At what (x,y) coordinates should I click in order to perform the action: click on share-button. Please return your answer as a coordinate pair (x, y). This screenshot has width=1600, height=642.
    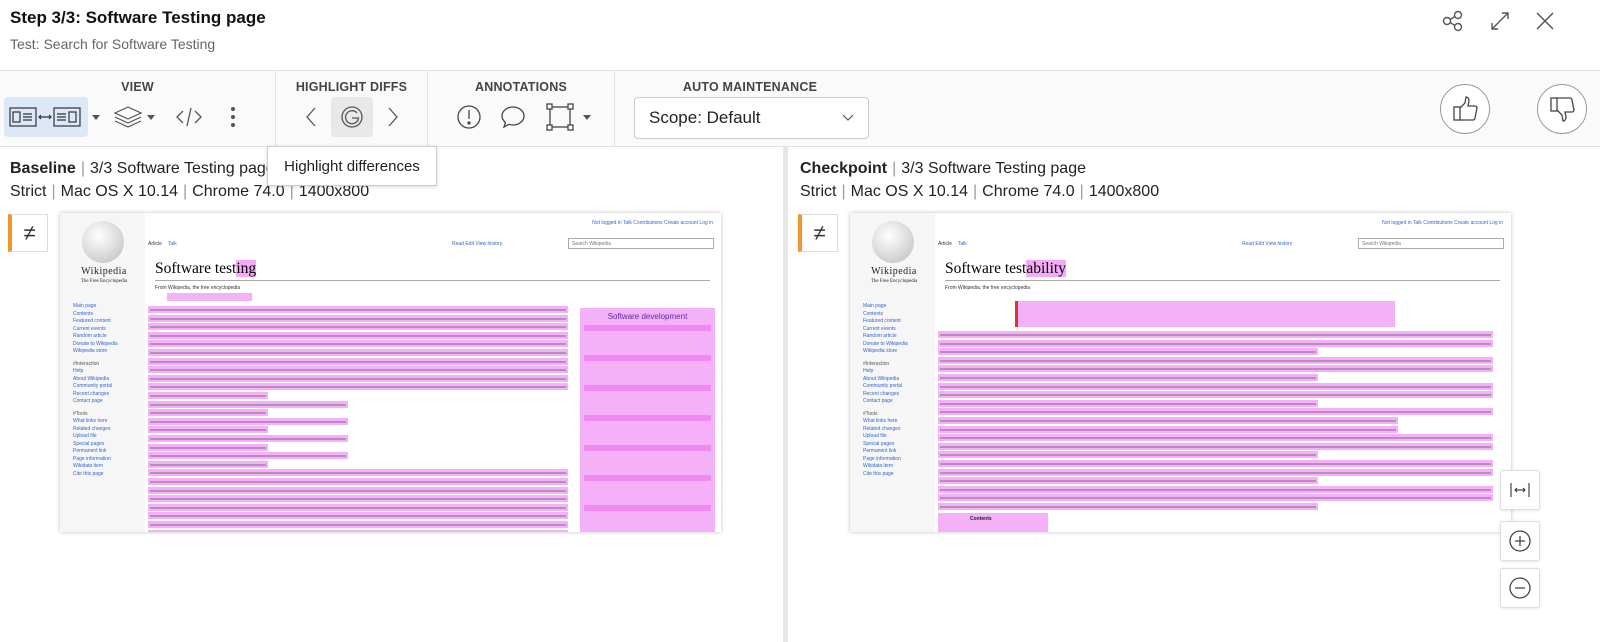
    Looking at the image, I should click on (1453, 21).